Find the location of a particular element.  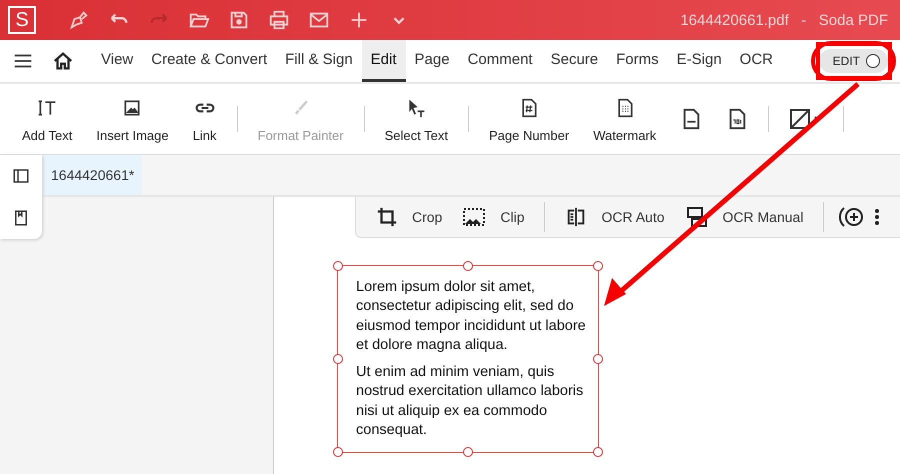

split-page-icon is located at coordinates (576, 217).